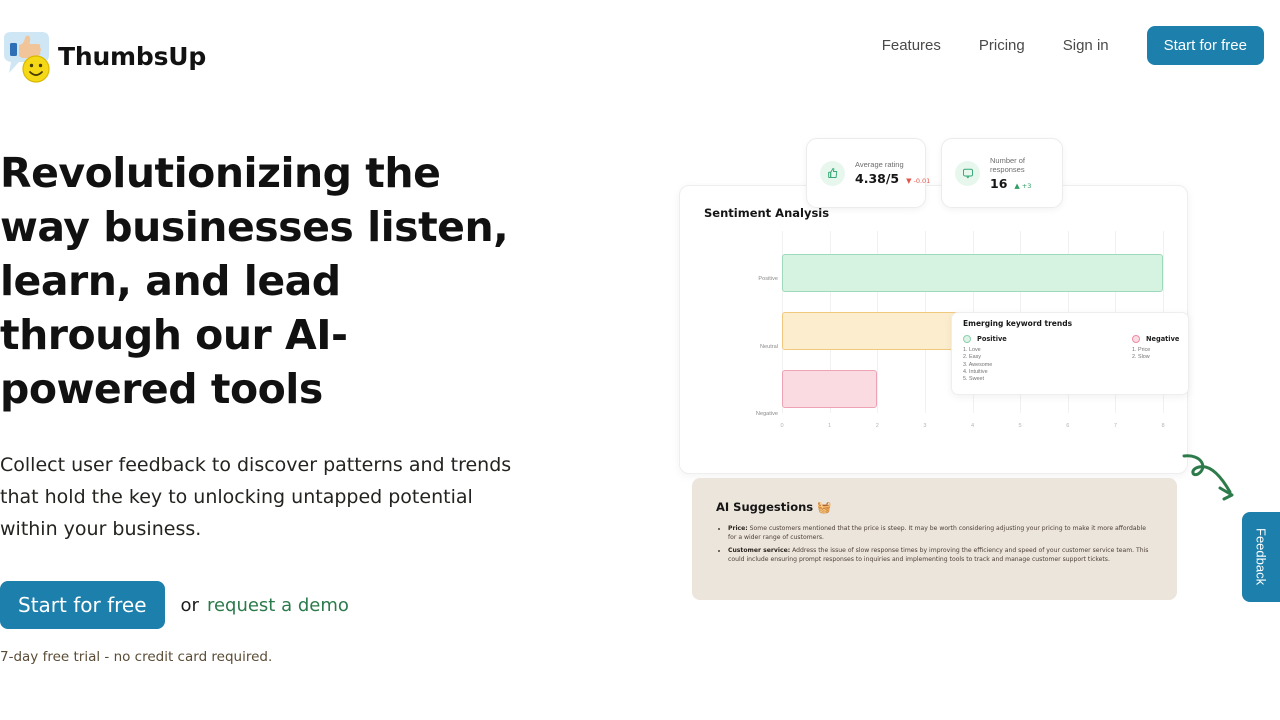 This screenshot has width=1280, height=720. What do you see at coordinates (1141, 350) in the screenshot?
I see `list-item: 1. Price` at bounding box center [1141, 350].